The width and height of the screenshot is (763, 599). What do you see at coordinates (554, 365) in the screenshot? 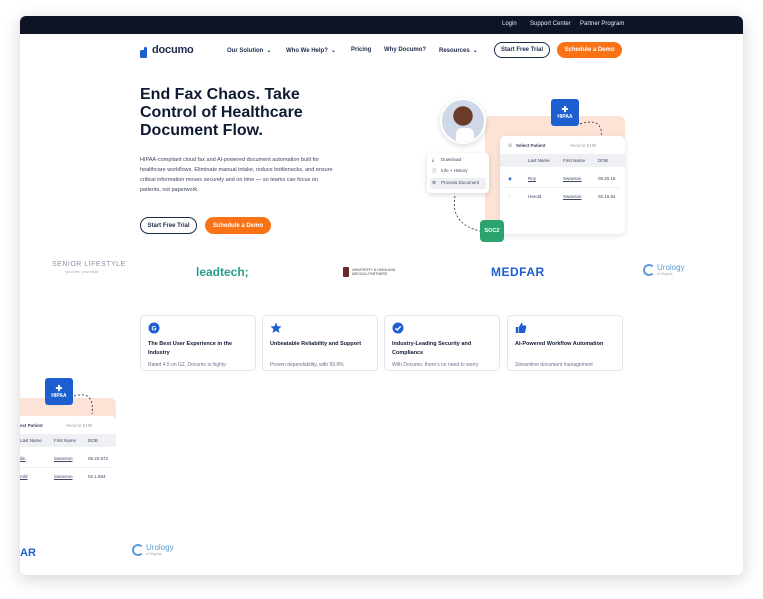
I see `feature-body: Streamline document management` at bounding box center [554, 365].